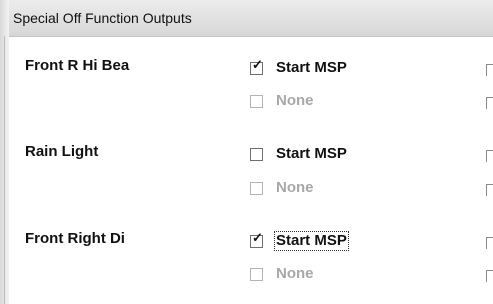  I want to click on start-msp-checkbox-row-1: Start MSP, so click(299, 154).